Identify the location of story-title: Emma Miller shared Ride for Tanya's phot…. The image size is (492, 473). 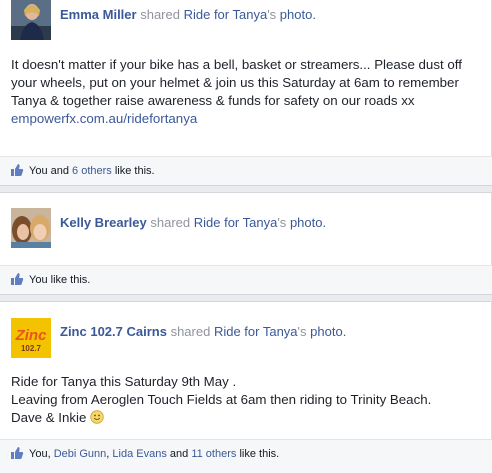
(188, 14).